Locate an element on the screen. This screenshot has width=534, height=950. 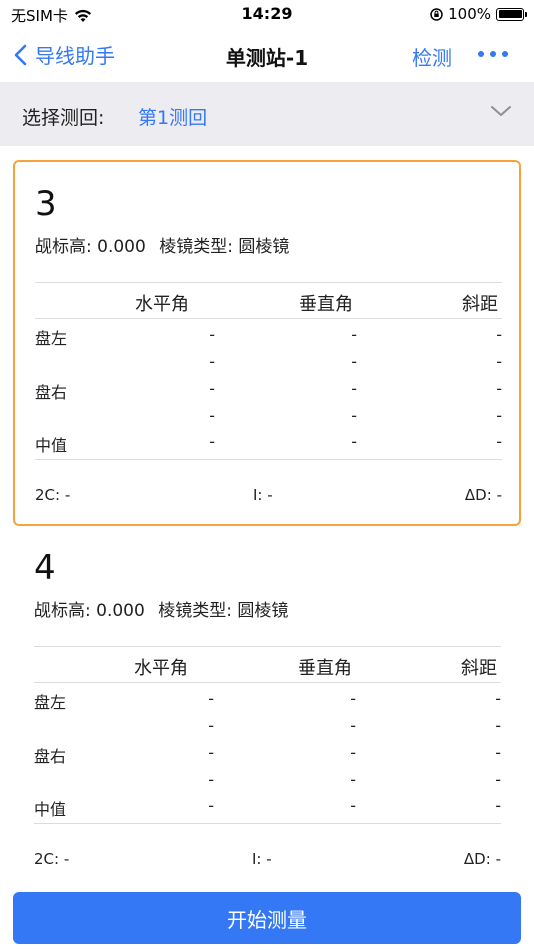
round-selector-label: 选择测回: is located at coordinates (63, 118).